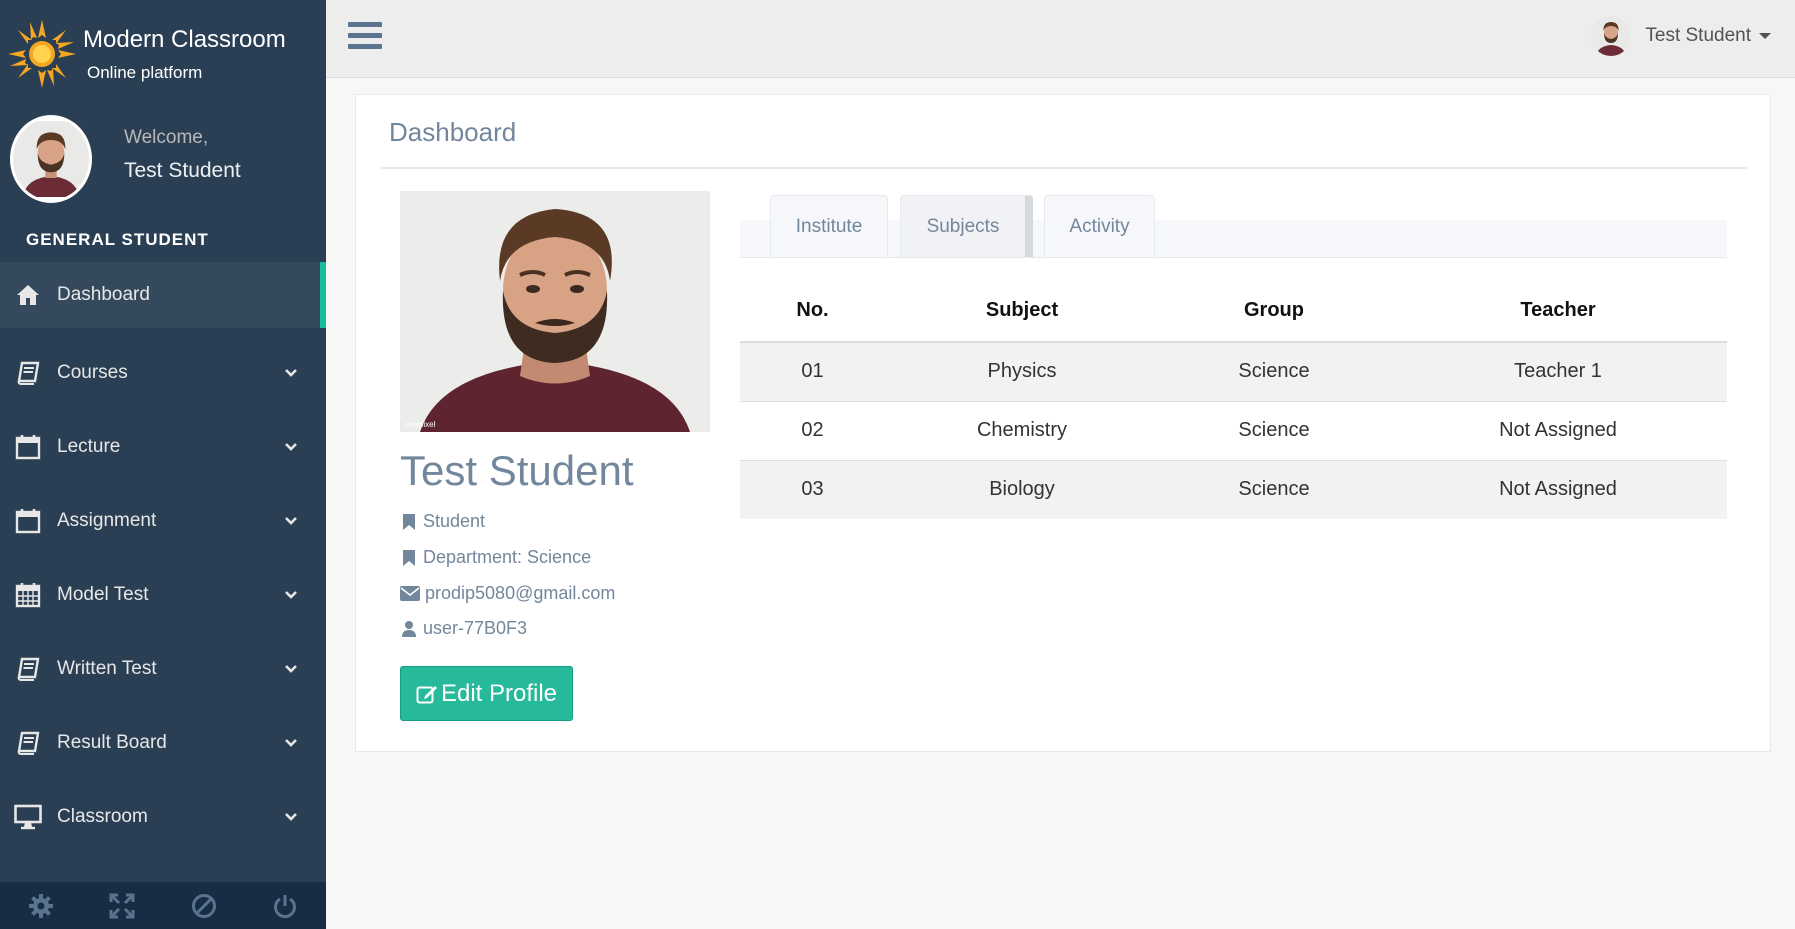 Image resolution: width=1795 pixels, height=929 pixels. What do you see at coordinates (102, 816) in the screenshot?
I see `sidebar-item-label: Classroom` at bounding box center [102, 816].